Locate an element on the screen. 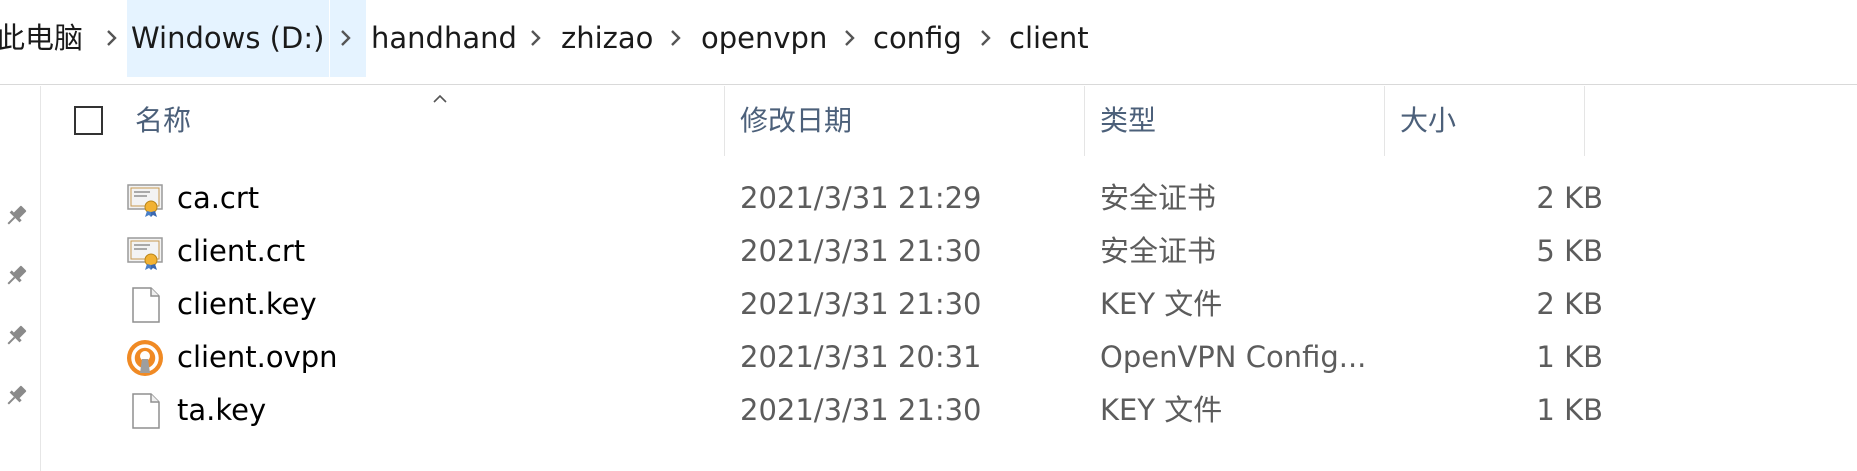 The image size is (1857, 471). column-header-type: 类型 is located at coordinates (1128, 121).